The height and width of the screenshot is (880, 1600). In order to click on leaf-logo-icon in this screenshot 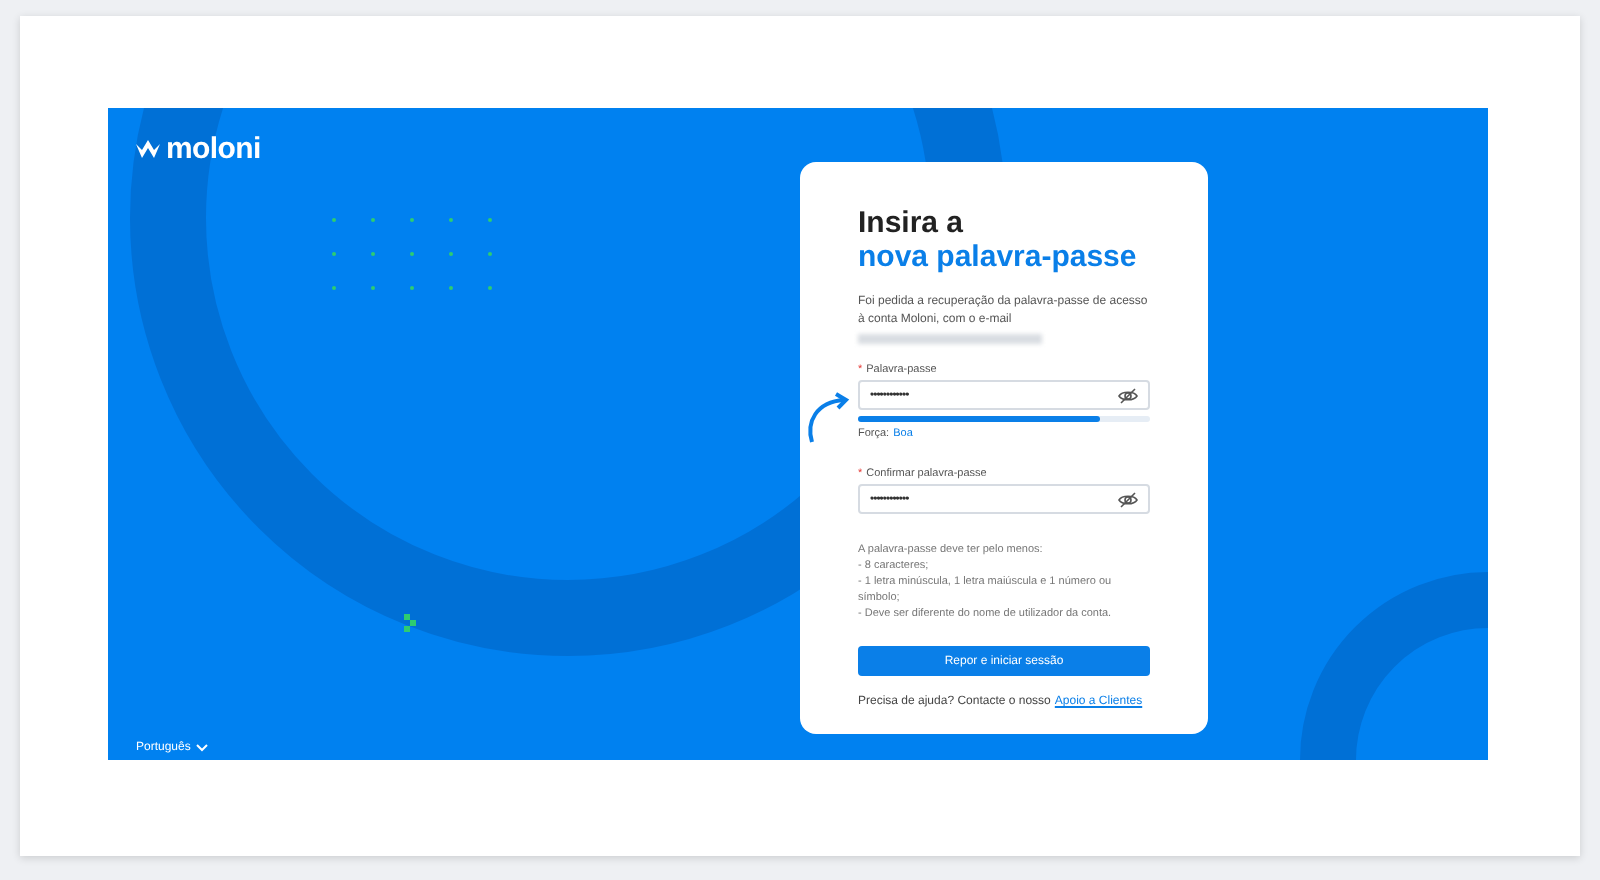, I will do `click(148, 149)`.